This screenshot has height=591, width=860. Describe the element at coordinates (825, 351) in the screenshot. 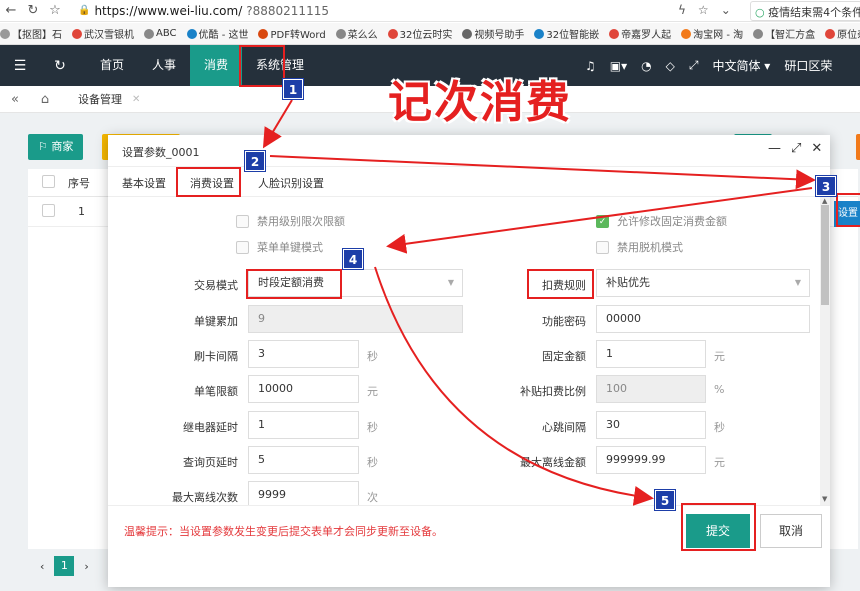

I see `dialog-scrollbar: ▲ ▼` at that location.